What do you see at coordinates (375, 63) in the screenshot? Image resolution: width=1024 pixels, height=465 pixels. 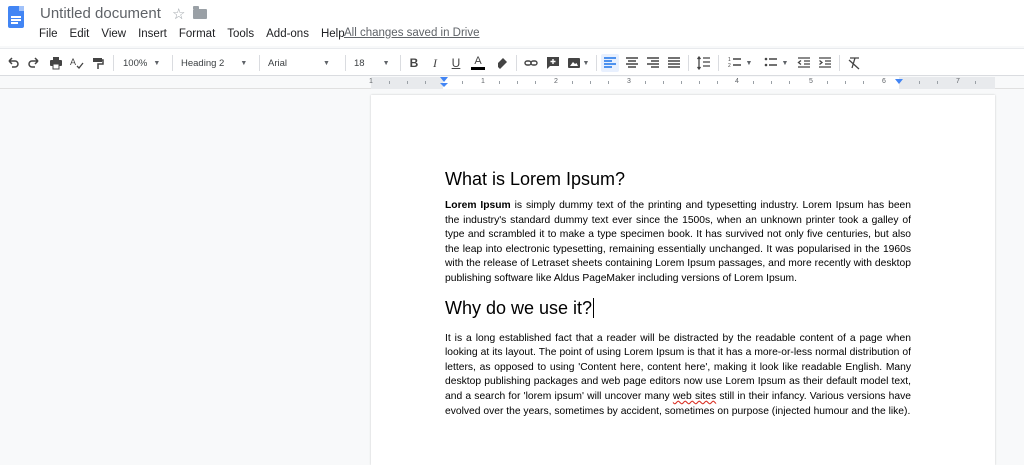 I see `font-size-select: 18 ▼` at bounding box center [375, 63].